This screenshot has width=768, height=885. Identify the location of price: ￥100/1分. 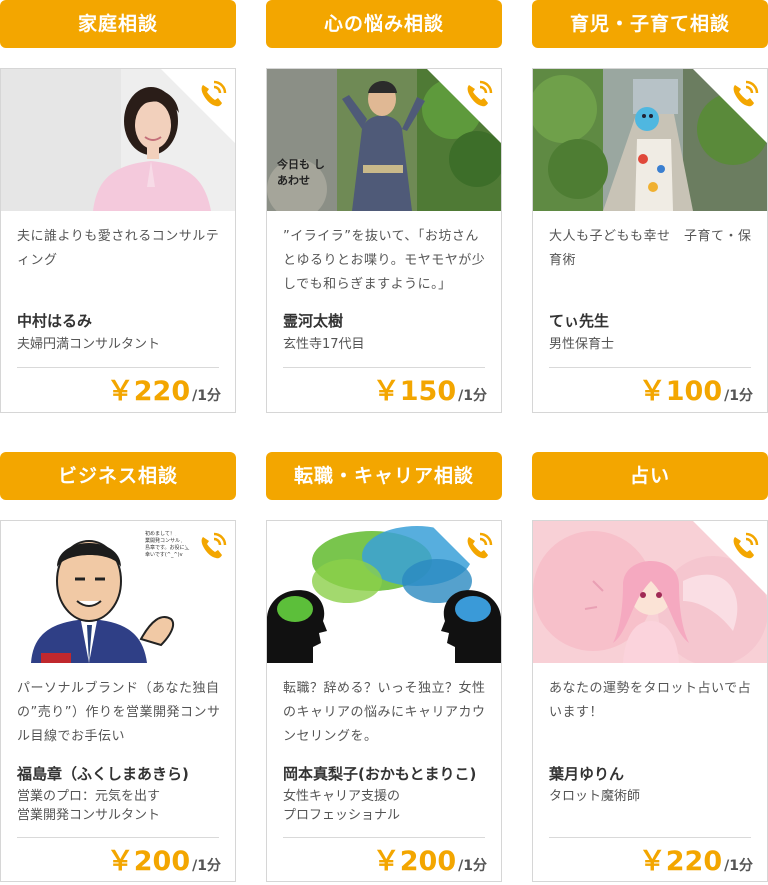
(696, 388).